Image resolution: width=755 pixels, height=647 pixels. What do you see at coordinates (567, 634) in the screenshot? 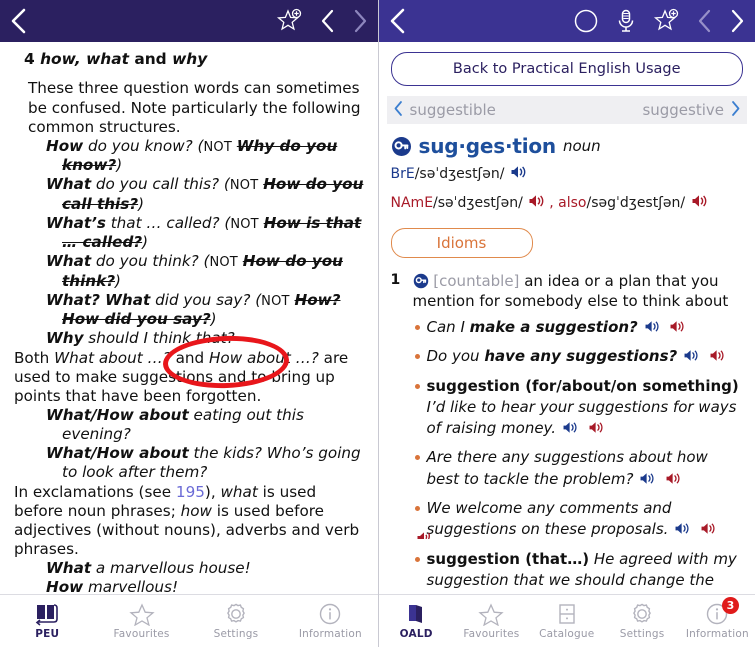
I see `tab-label: Catalogue` at bounding box center [567, 634].